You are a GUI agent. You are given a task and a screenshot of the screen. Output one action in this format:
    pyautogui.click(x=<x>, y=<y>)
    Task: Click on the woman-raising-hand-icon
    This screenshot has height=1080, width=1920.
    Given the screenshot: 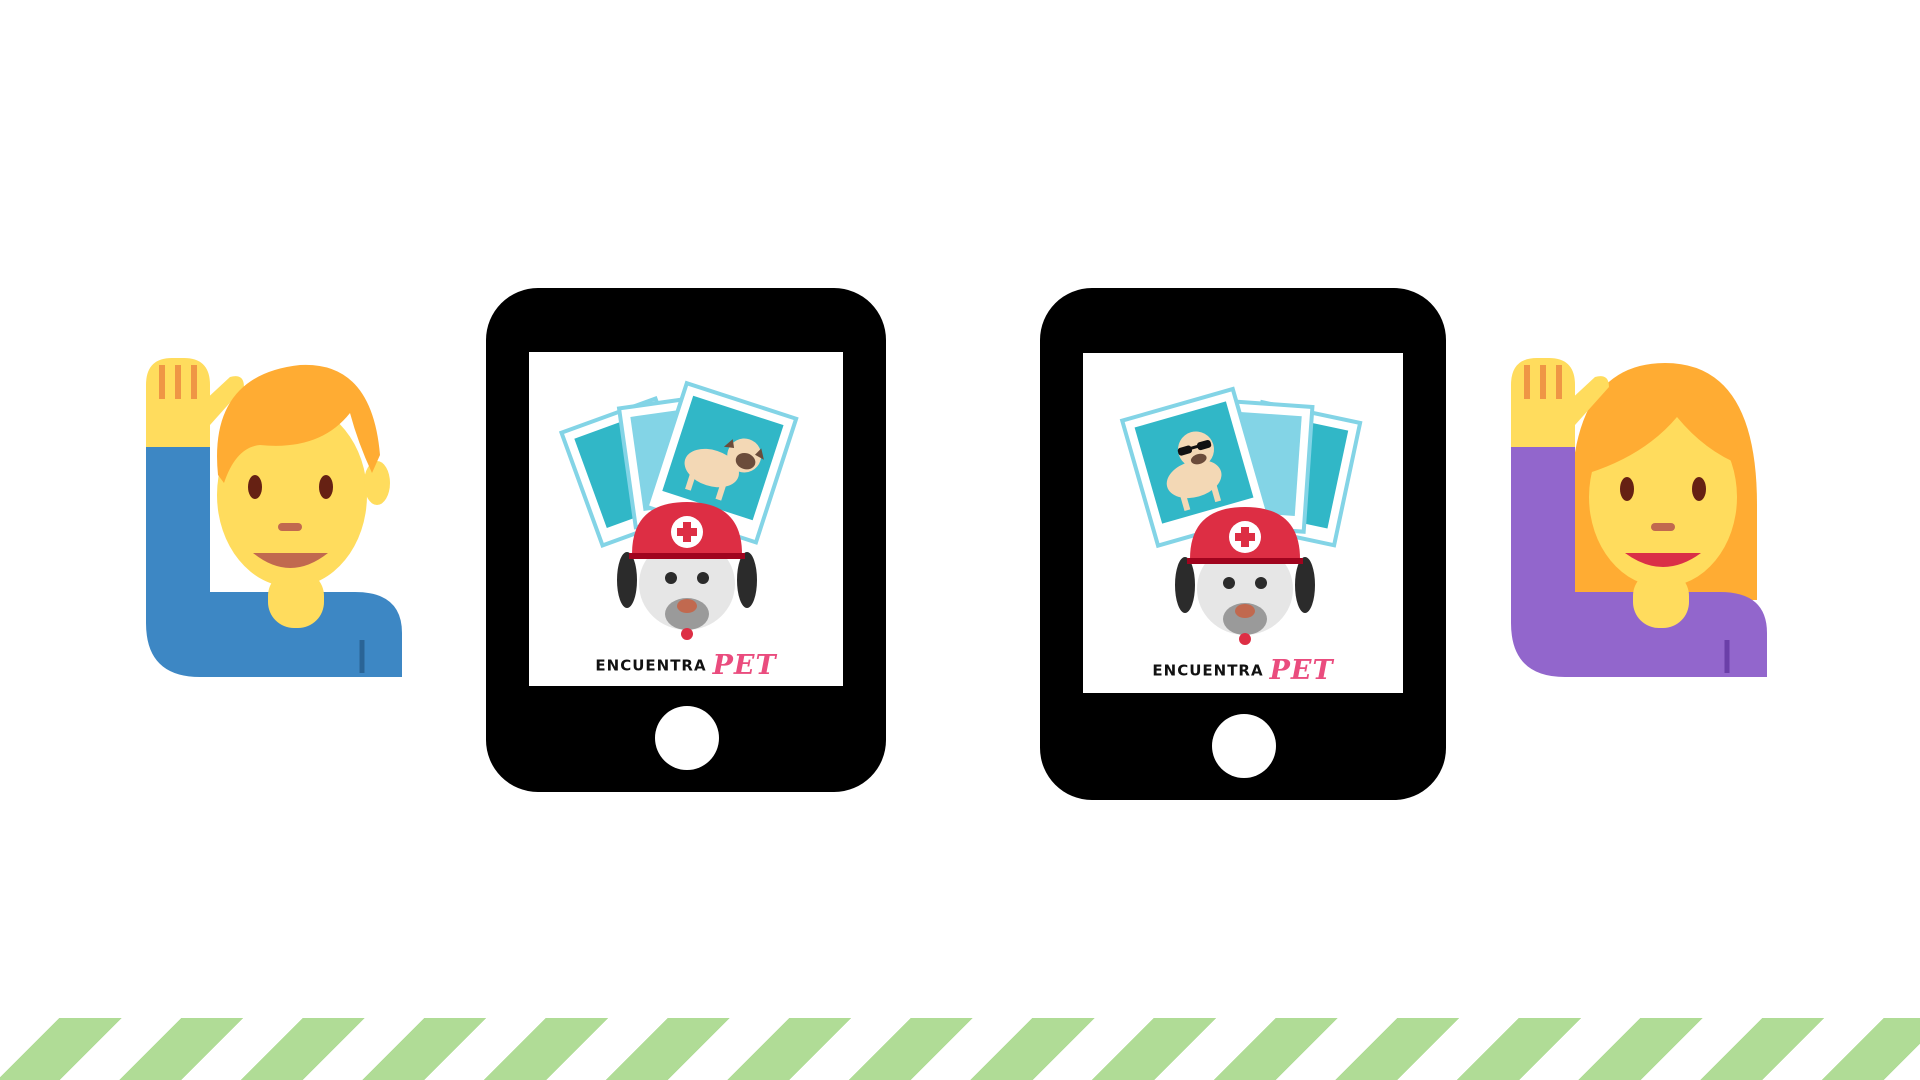 What is the action you would take?
    pyautogui.click(x=1640, y=520)
    